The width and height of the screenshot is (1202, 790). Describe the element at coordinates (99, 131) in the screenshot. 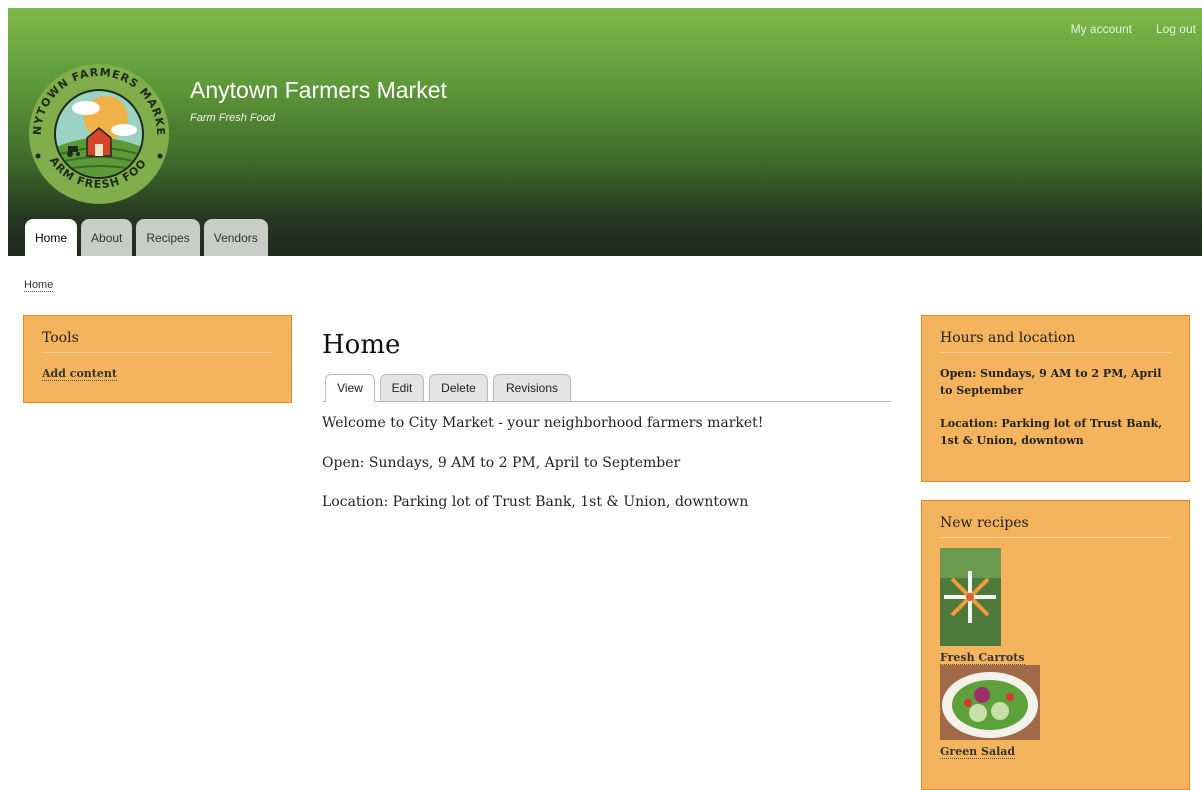

I see `site-logo: ANYTOWN FARMERS MARKET FARM FRESH FOOD` at that location.